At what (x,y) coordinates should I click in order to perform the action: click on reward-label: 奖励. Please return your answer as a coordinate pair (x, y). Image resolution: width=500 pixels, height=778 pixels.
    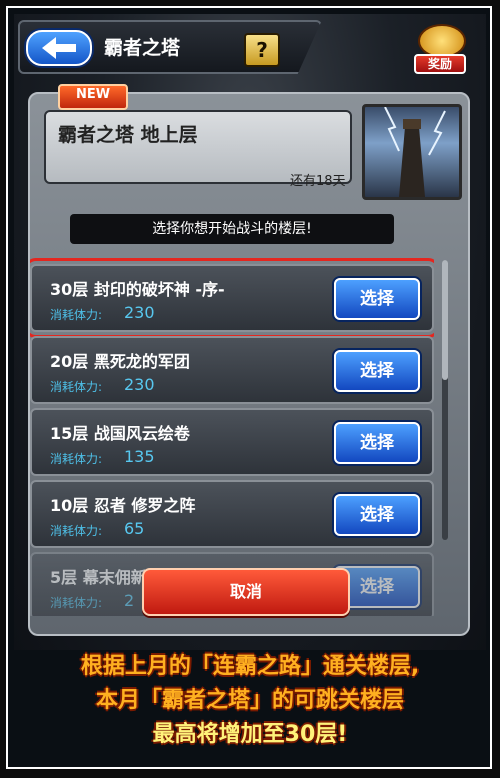
    Looking at the image, I should click on (440, 64).